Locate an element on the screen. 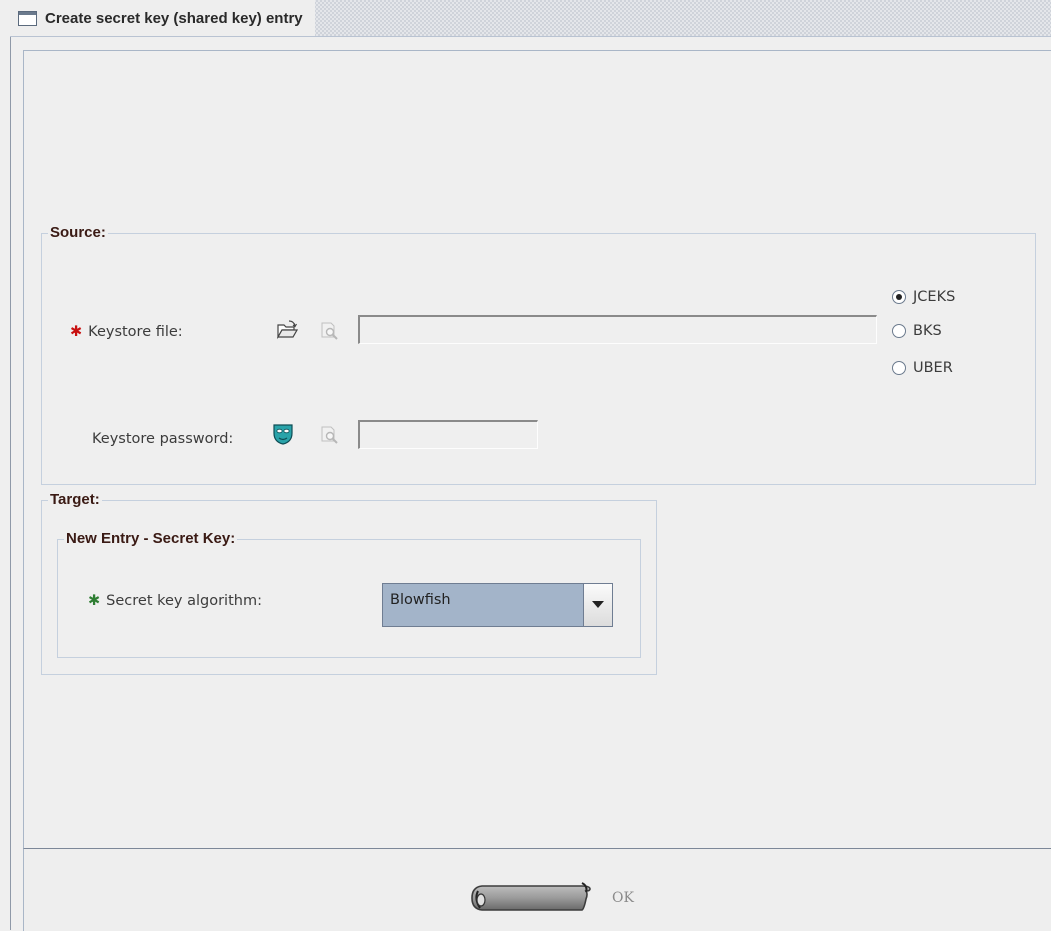 This screenshot has width=1051, height=931. button-bar: OK is located at coordinates (537, 889).